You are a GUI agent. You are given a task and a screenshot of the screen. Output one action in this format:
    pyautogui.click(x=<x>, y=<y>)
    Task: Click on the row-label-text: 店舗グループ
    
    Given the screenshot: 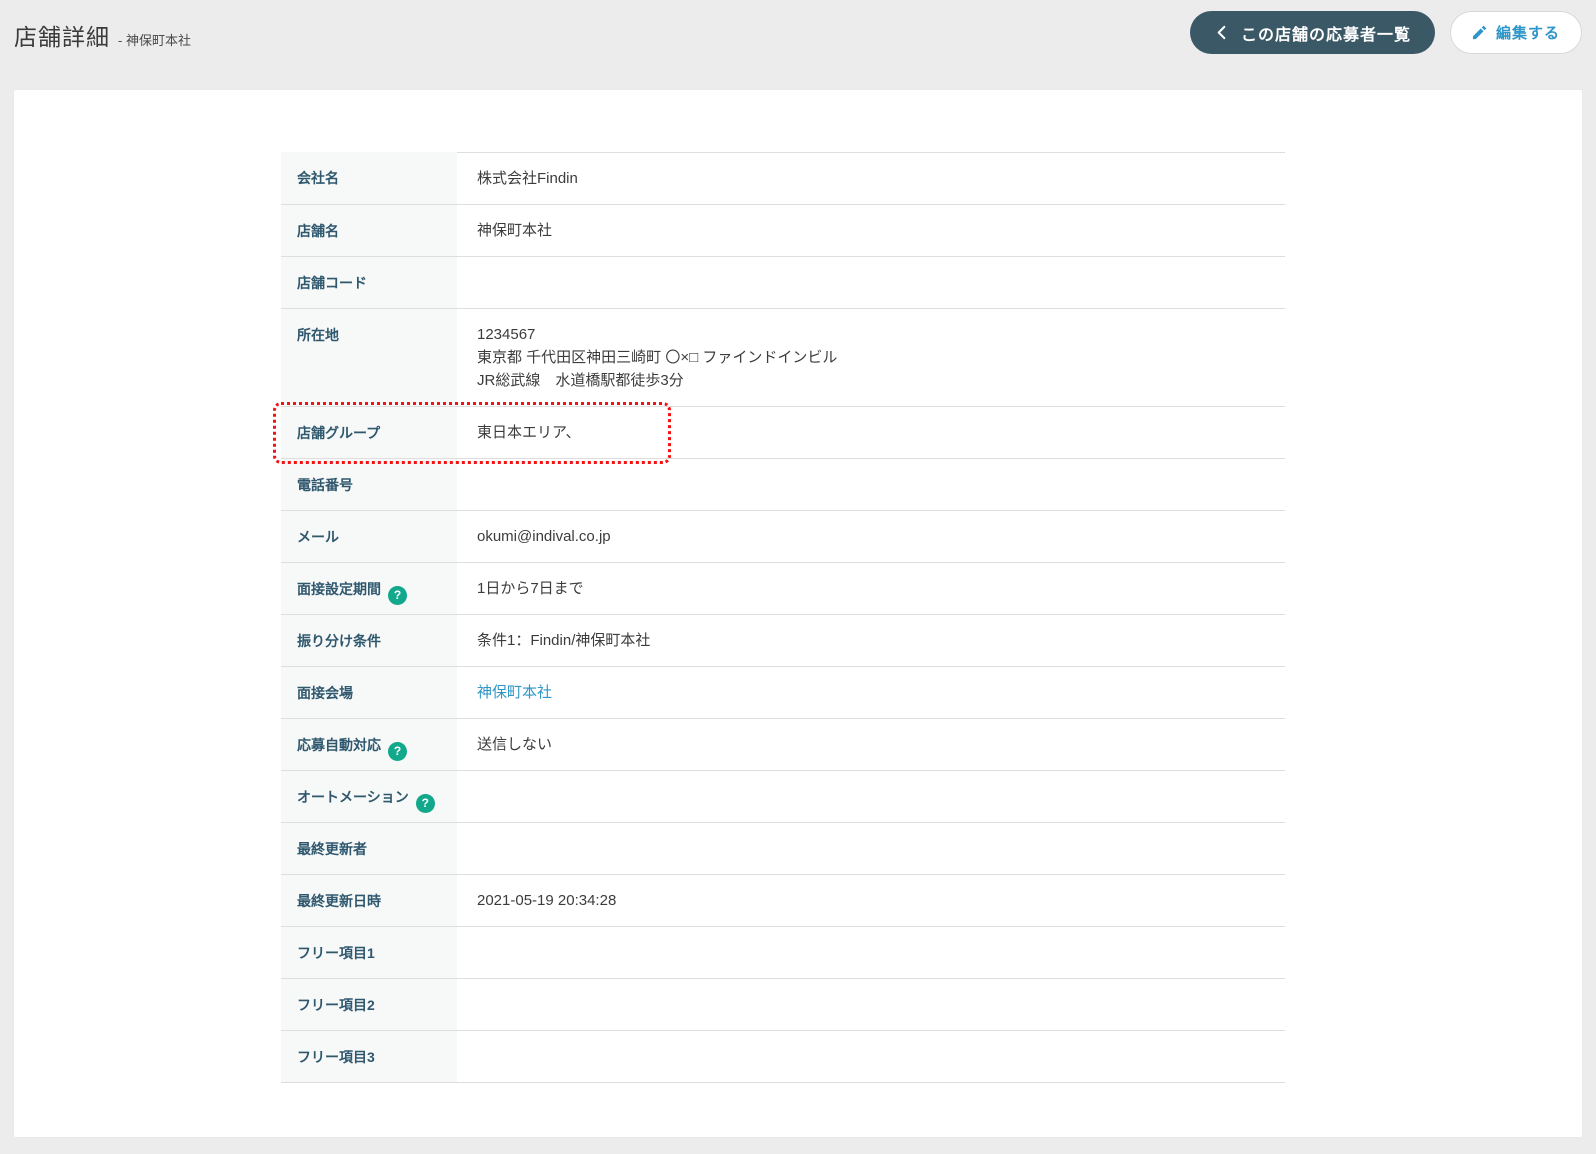 What is the action you would take?
    pyautogui.click(x=339, y=433)
    